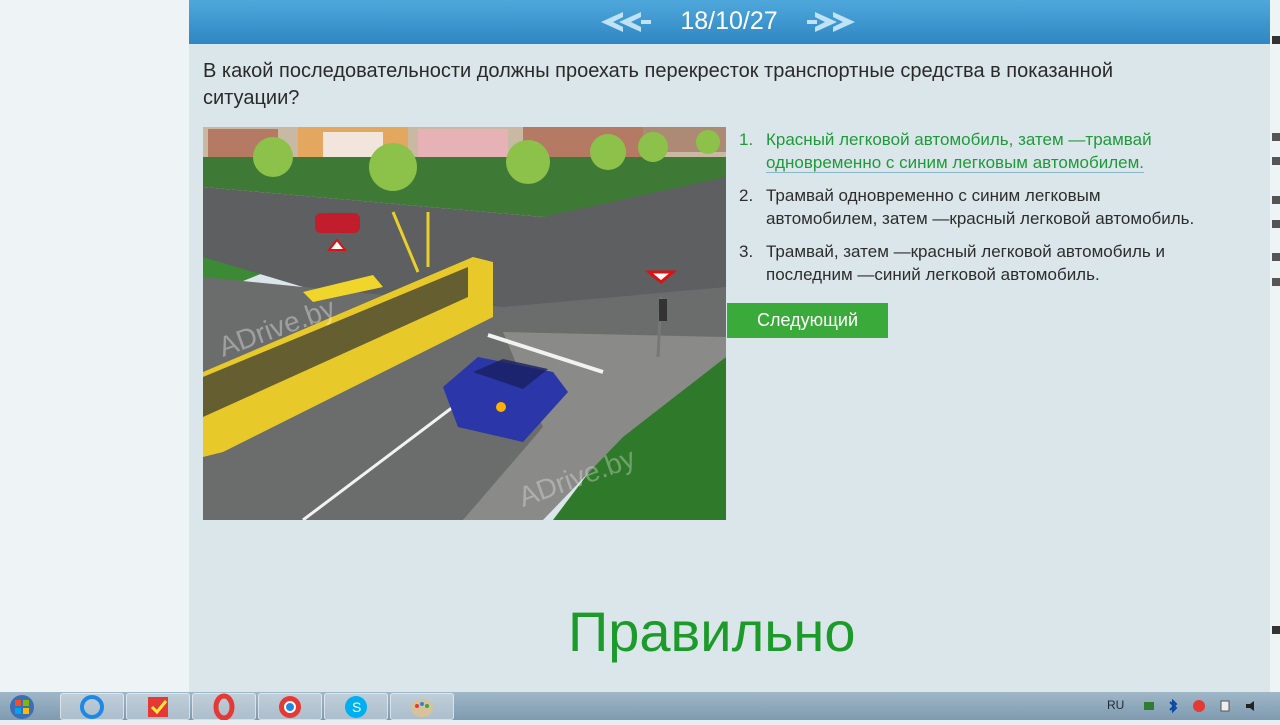  What do you see at coordinates (933, 274) in the screenshot?
I see `answer-text-line2: последним —синий легковой автомобиль.` at bounding box center [933, 274].